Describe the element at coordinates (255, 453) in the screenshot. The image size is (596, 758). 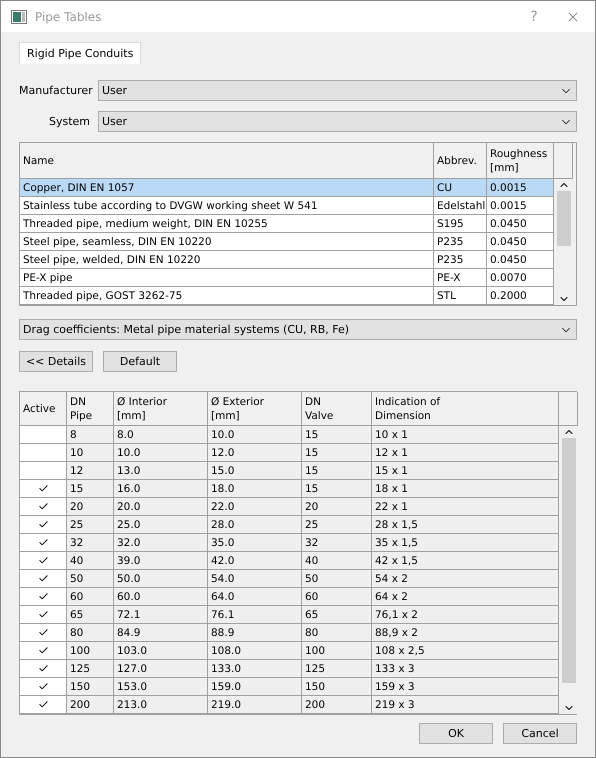
I see `table-cell: 12.0` at that location.